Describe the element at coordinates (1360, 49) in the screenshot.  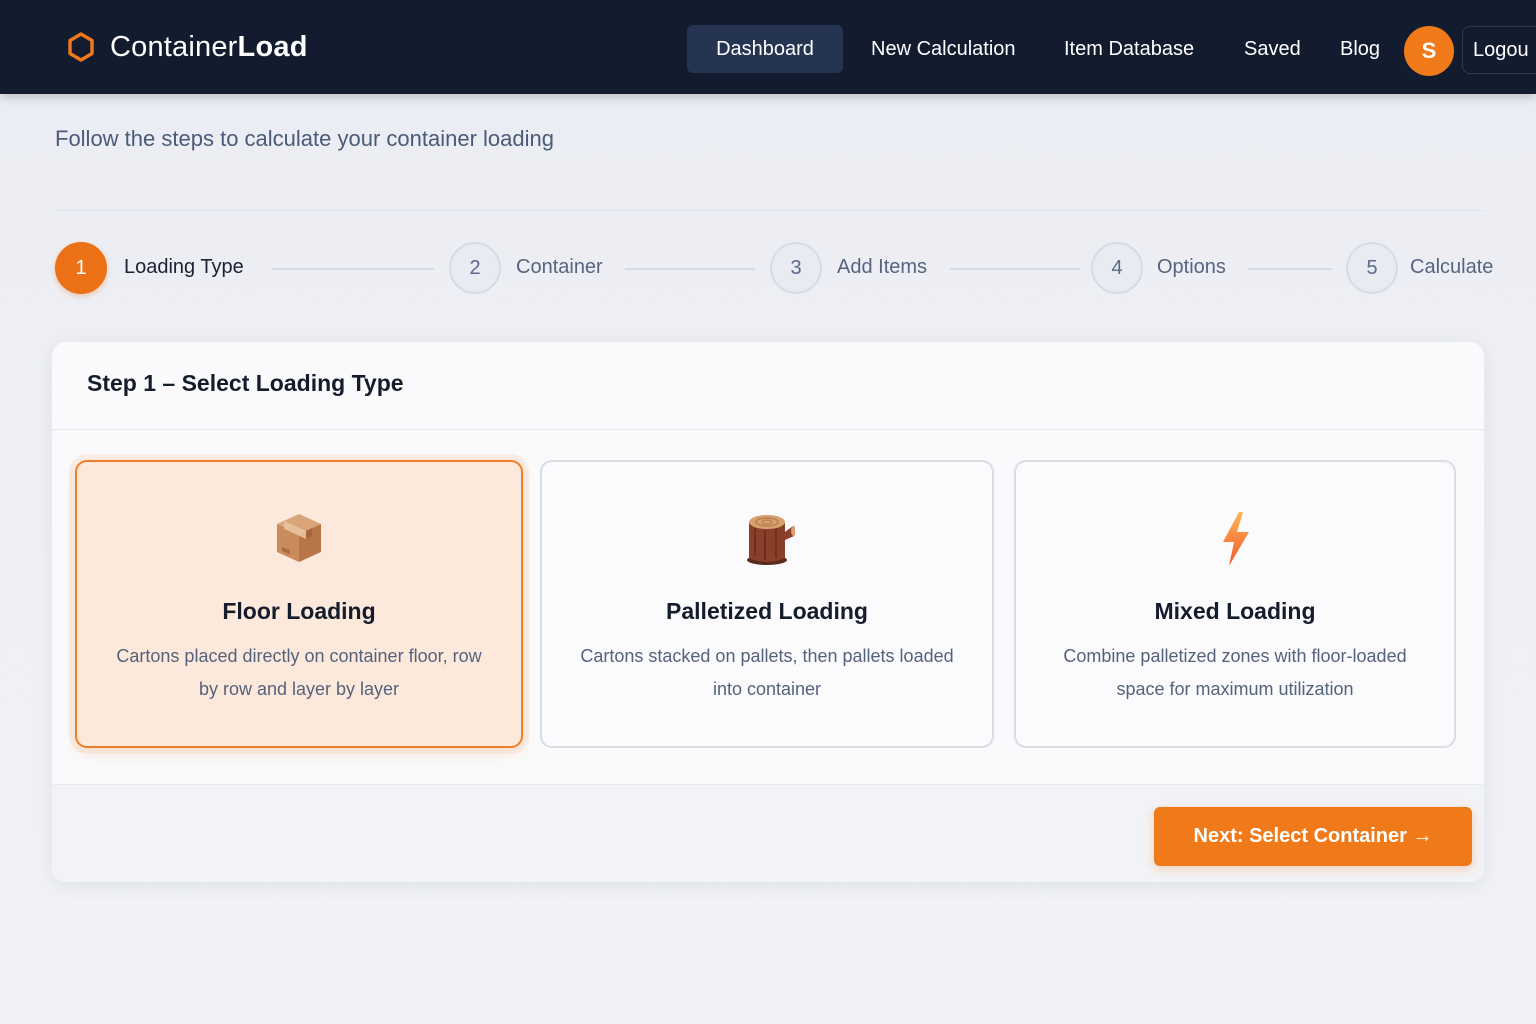
I see `nav-item-blog: Blog` at that location.